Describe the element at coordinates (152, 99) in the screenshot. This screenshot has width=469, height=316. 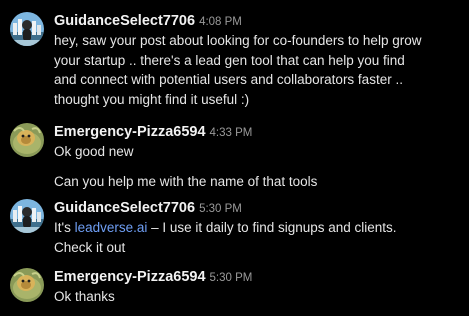
I see `message-line: thought you might find it useful :)` at that location.